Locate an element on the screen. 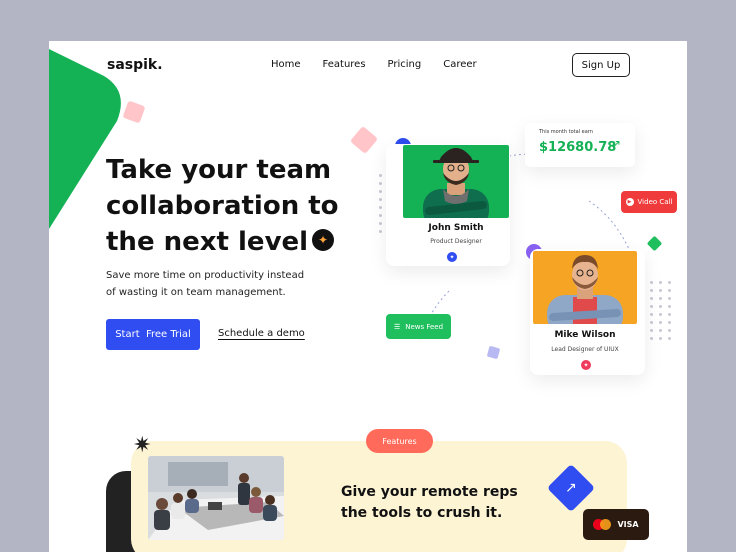  profile-badge-mike-icon: ✦ is located at coordinates (586, 365).